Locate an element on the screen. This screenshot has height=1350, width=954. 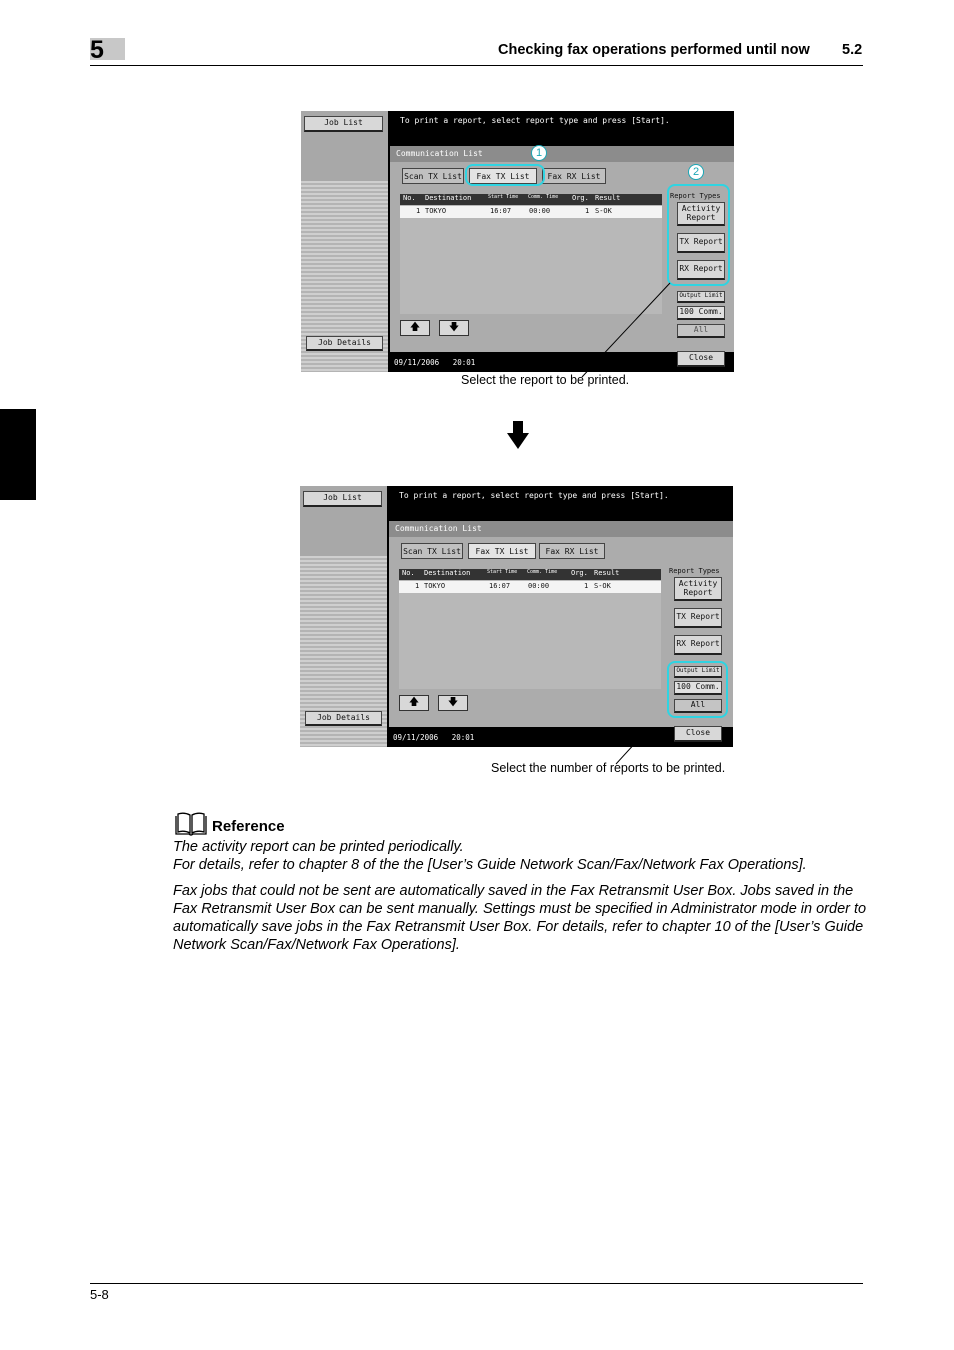
report-types-label: Report Types is located at coordinates (694, 571).